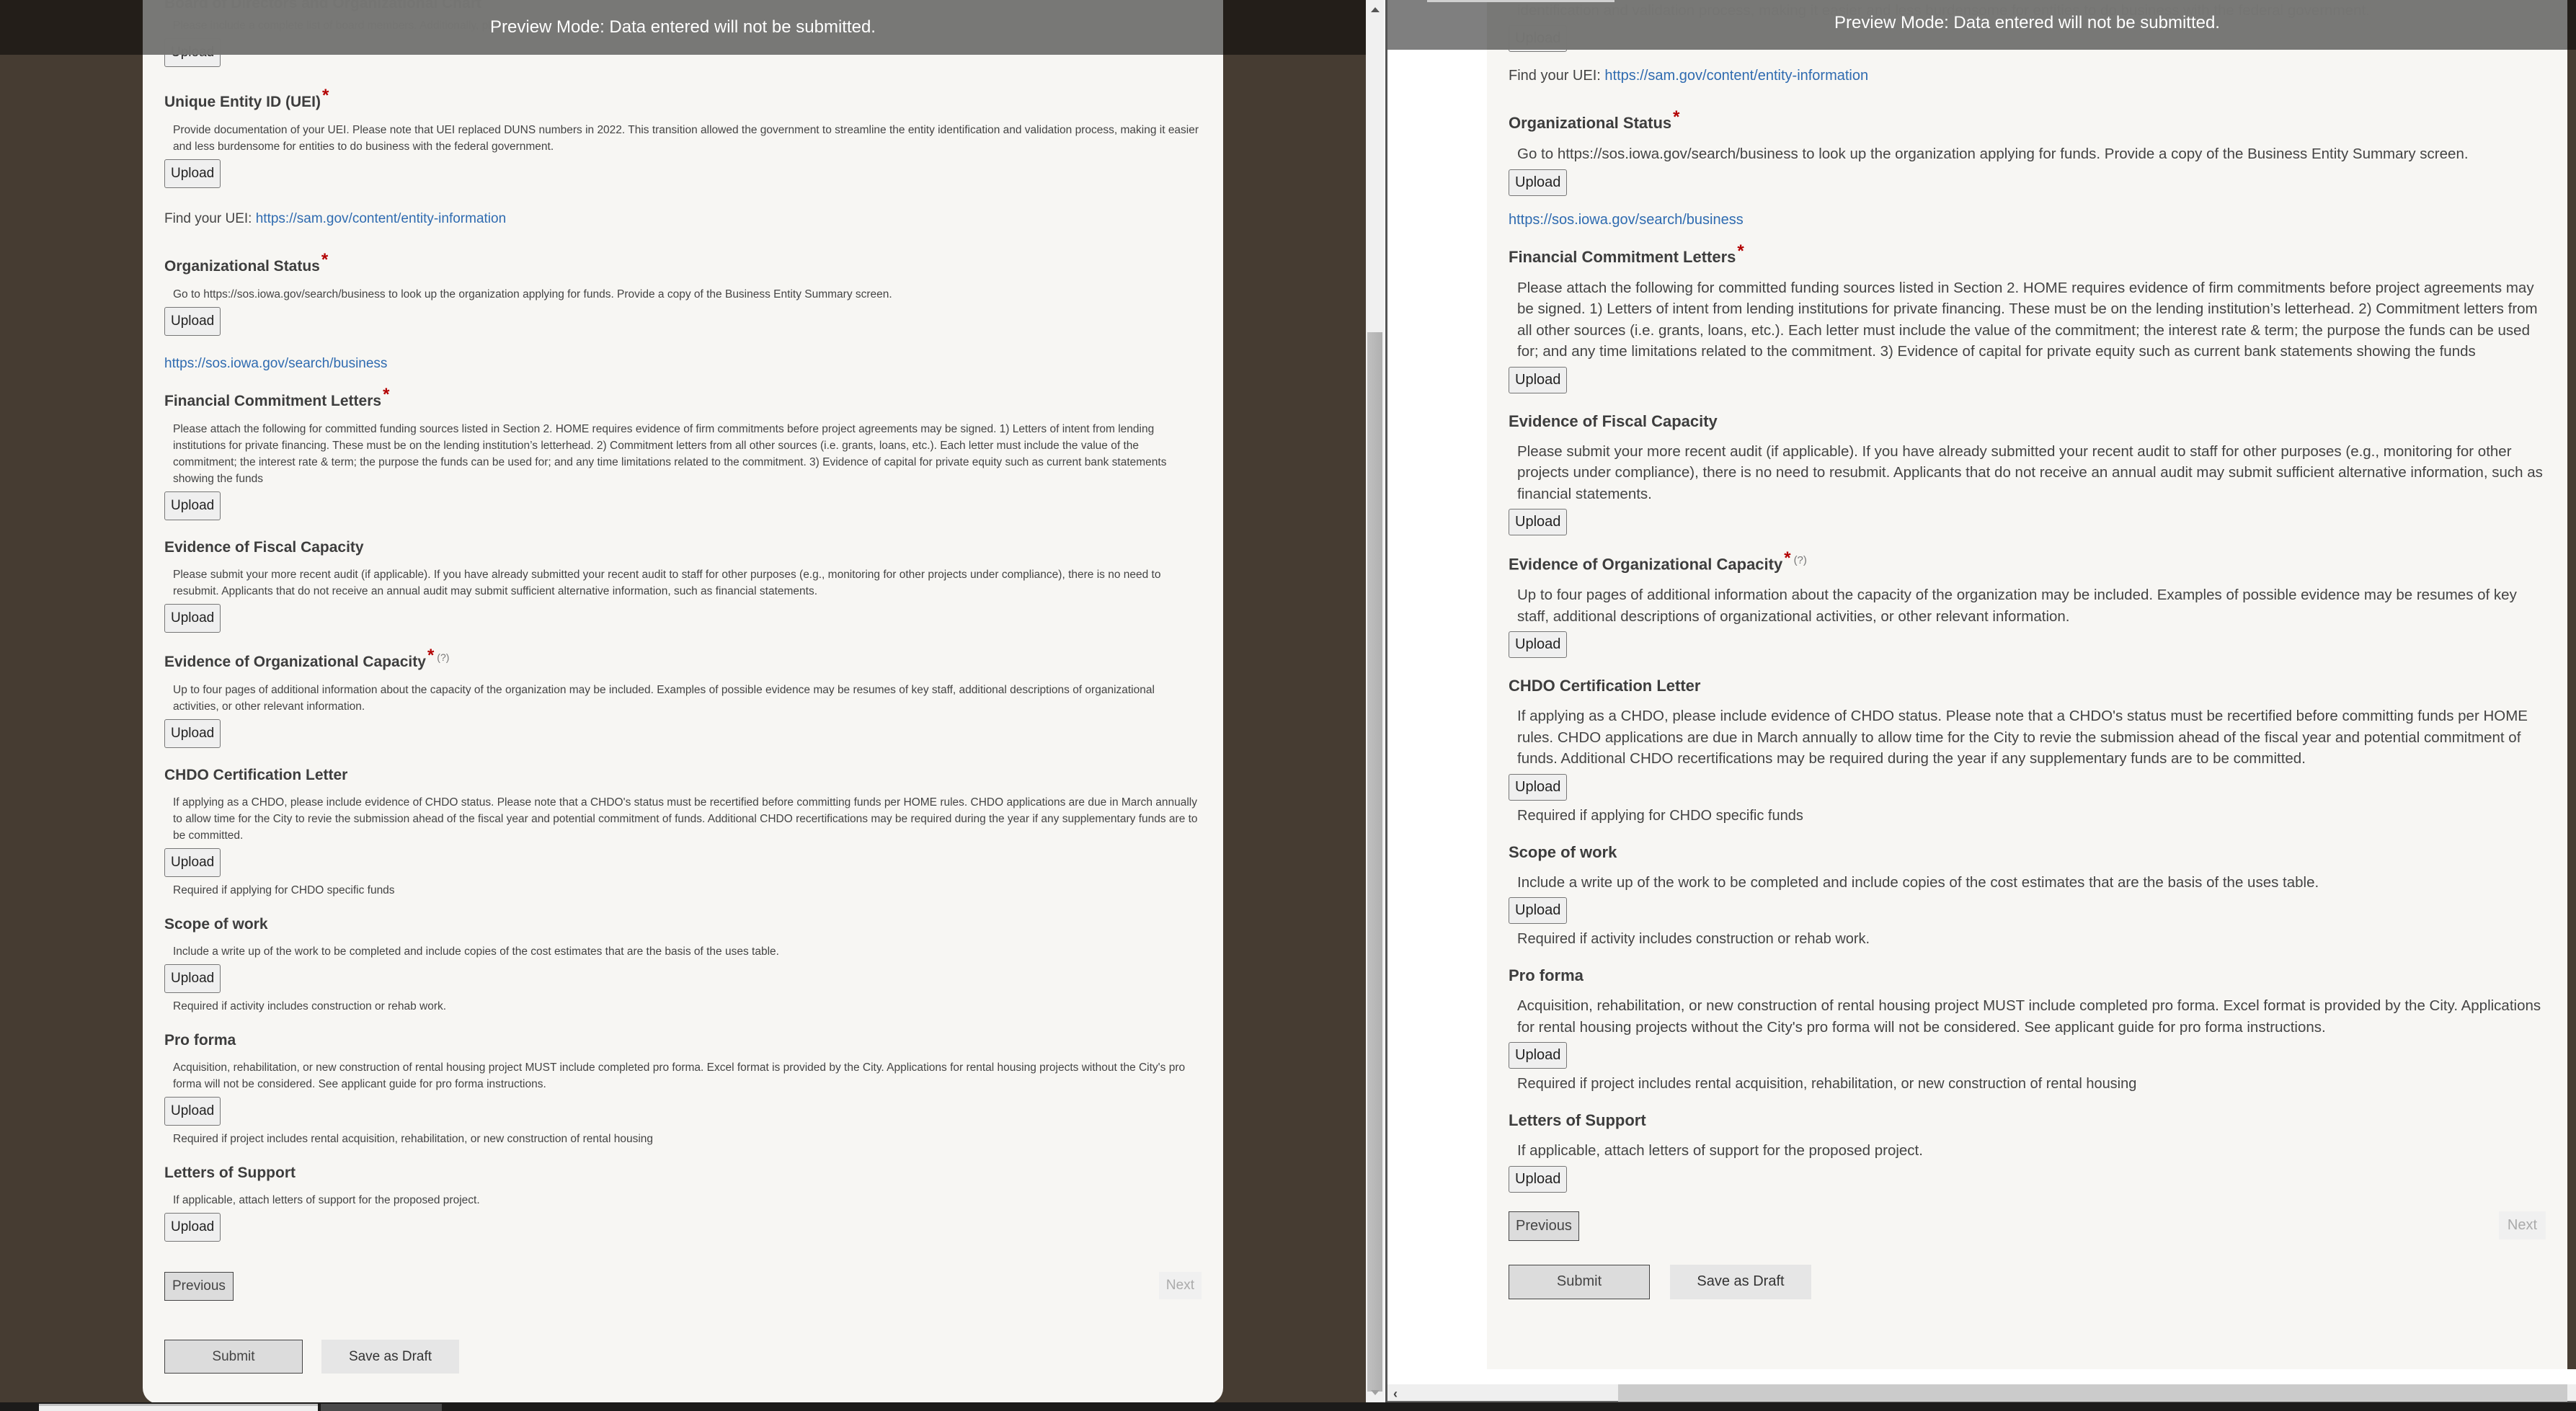 This screenshot has width=2576, height=1411. I want to click on right-horizontal-scrollbar: ‹, so click(1982, 1393).